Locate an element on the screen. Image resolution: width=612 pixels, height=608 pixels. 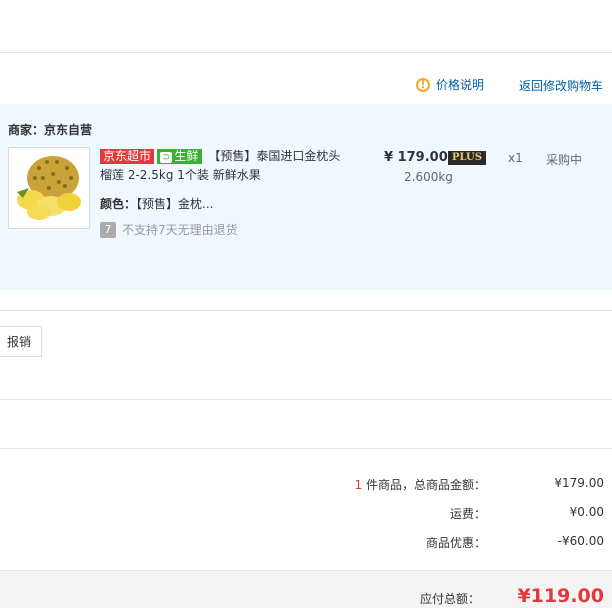
total-bar: 应付总额： ¥119.00 is located at coordinates (306, 589).